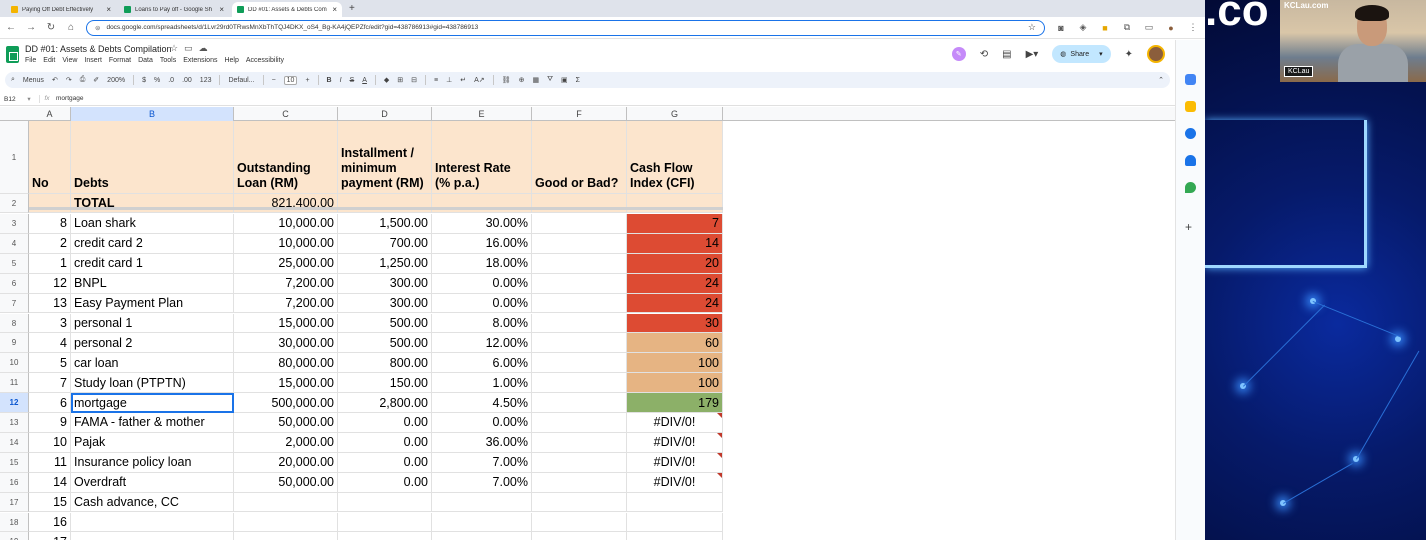  What do you see at coordinates (145, 60) in the screenshot?
I see `menu-data: Data` at bounding box center [145, 60].